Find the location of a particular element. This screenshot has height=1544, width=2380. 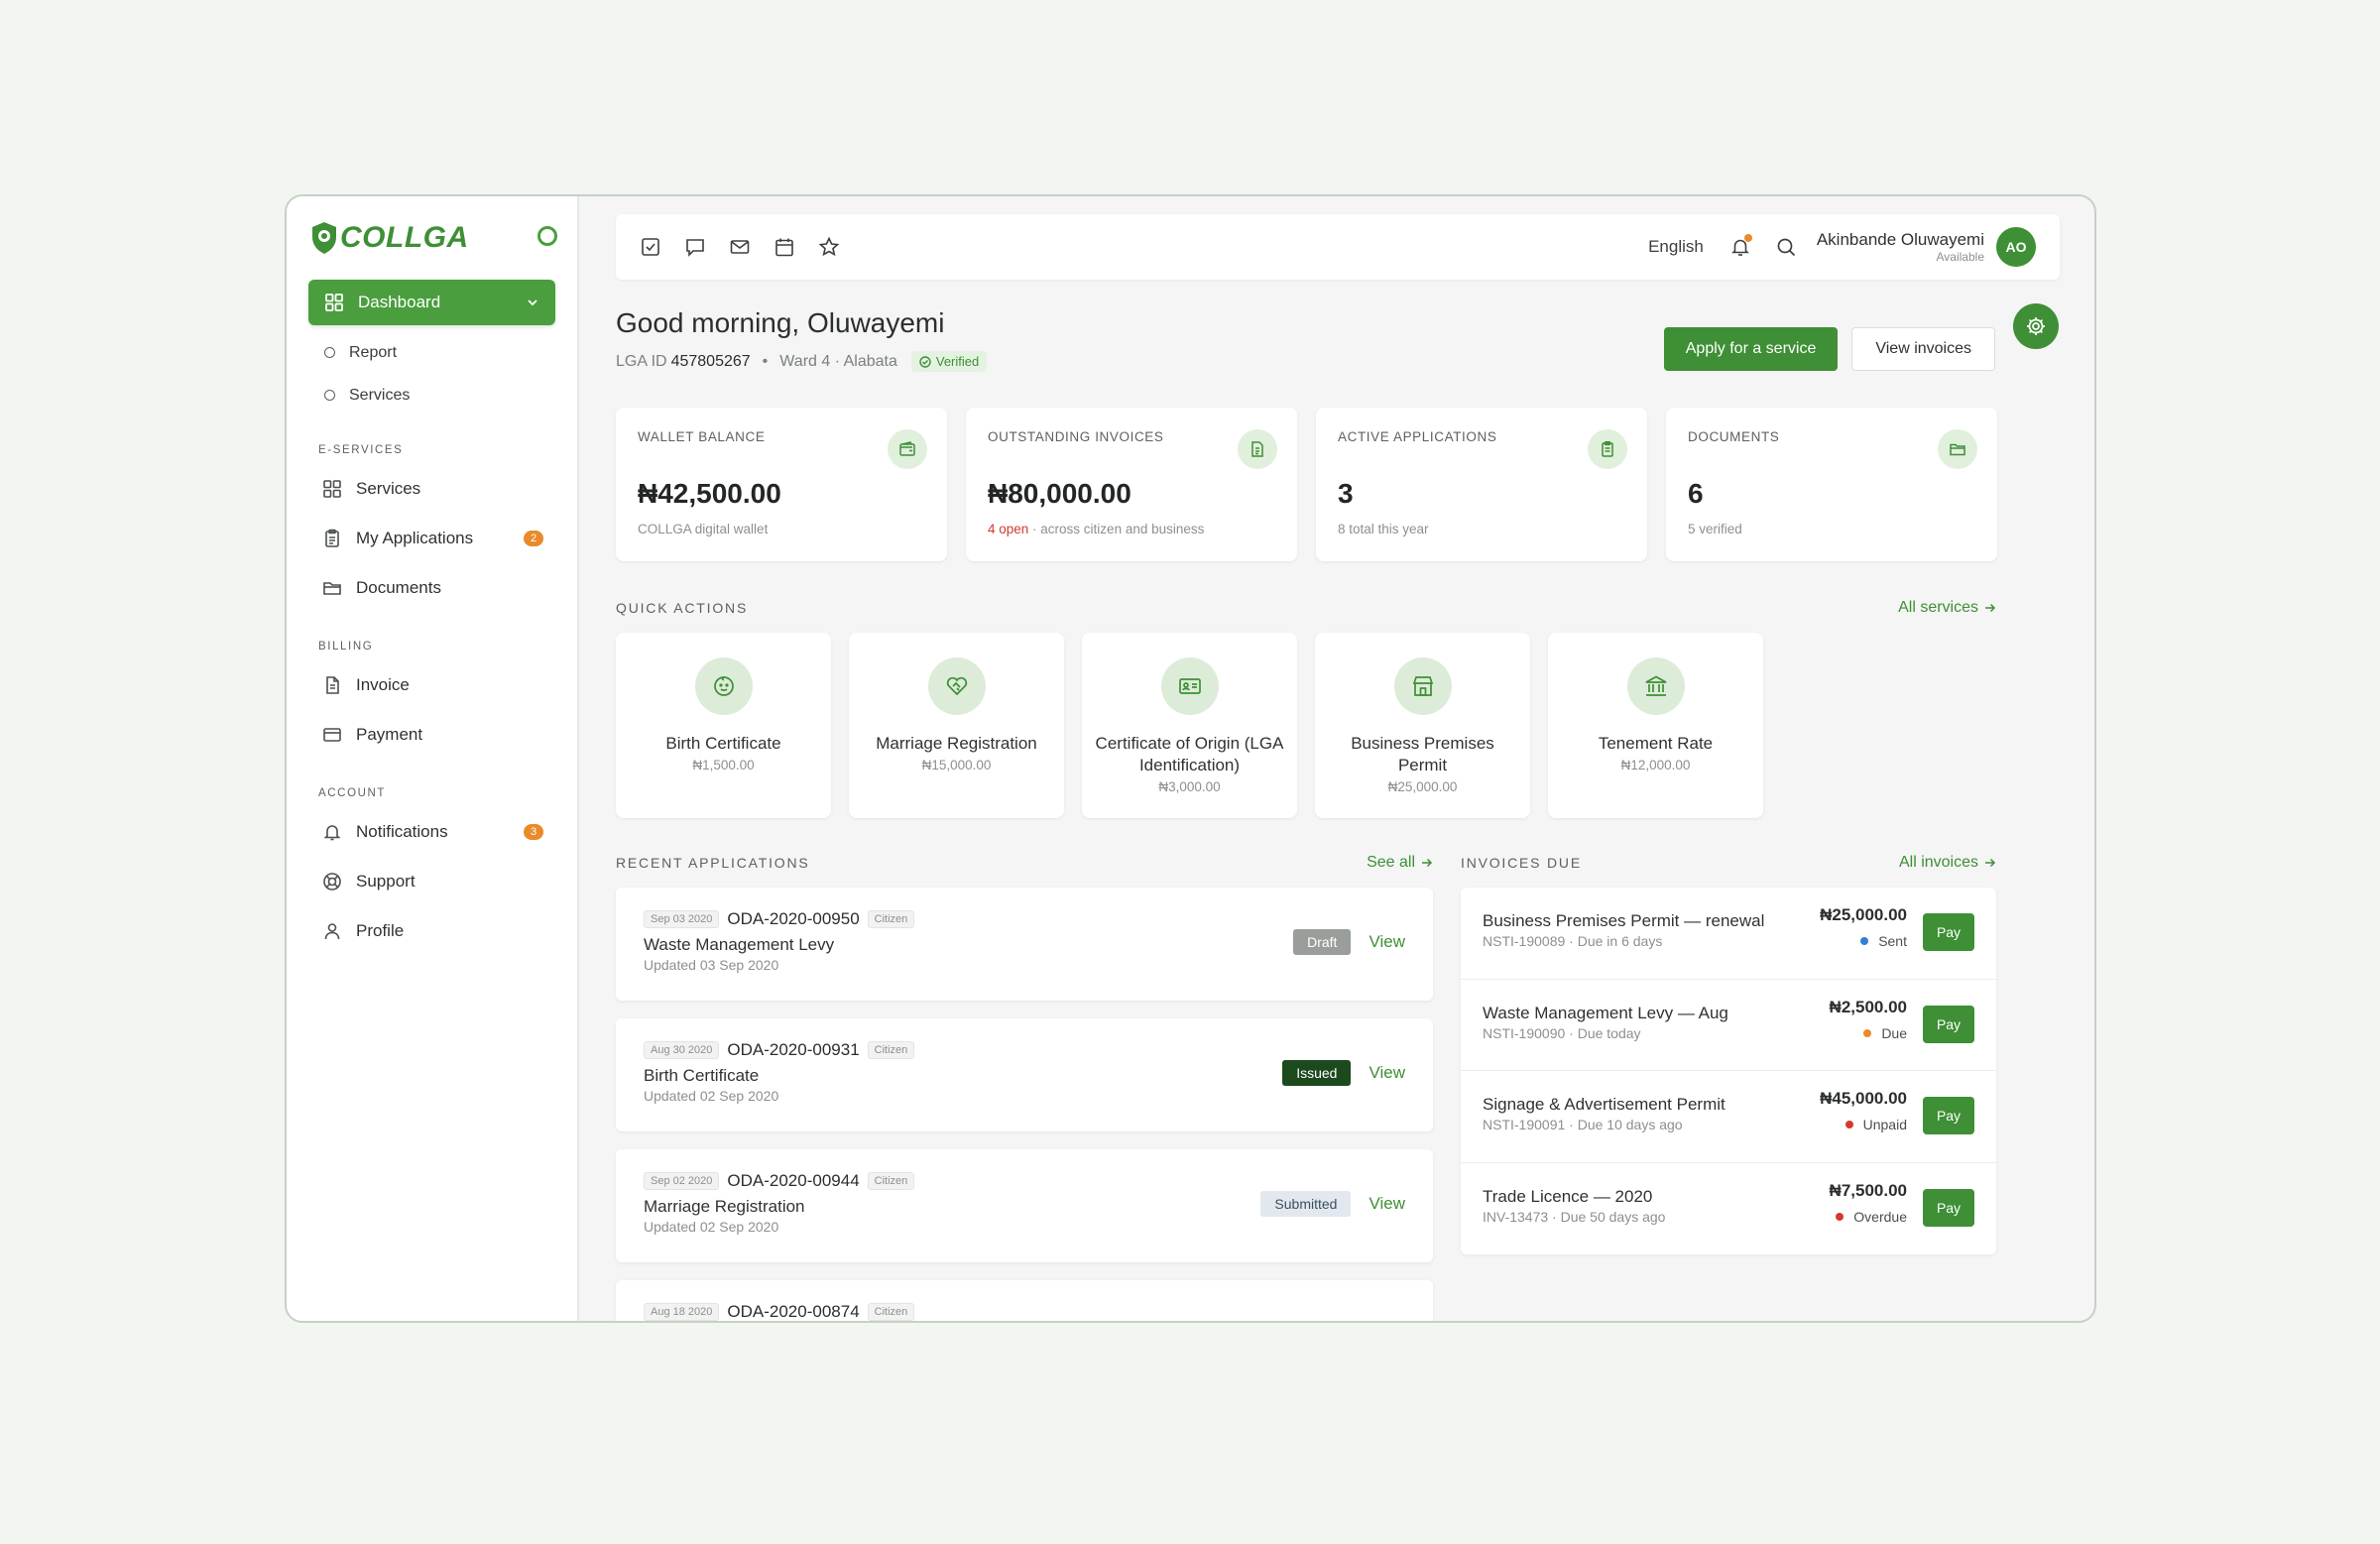

clipboard-icon is located at coordinates (332, 538).